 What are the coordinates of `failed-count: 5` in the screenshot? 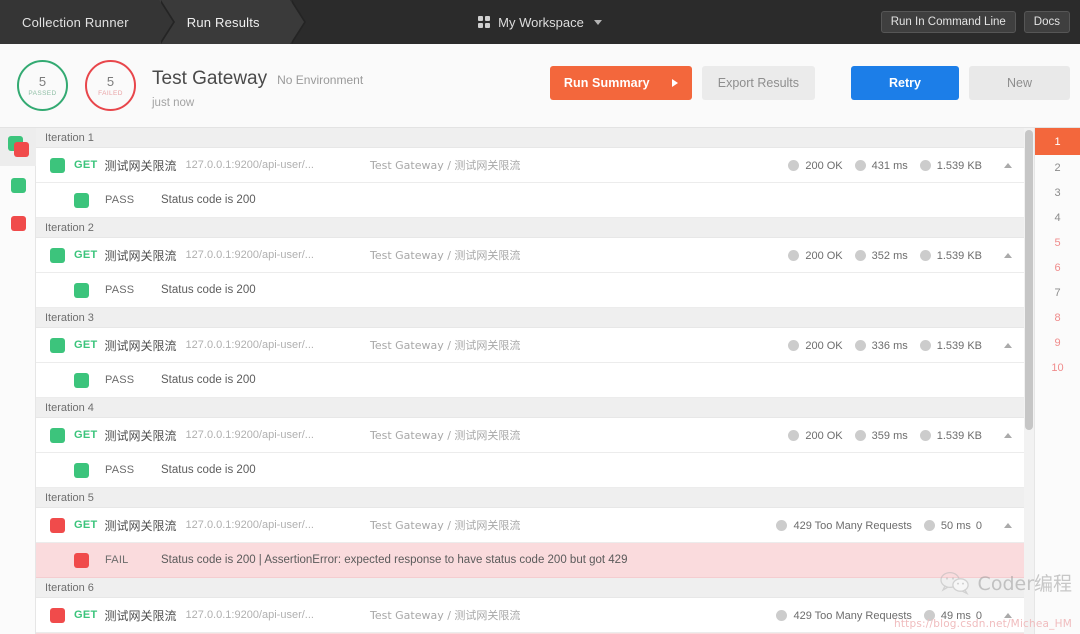 It's located at (110, 81).